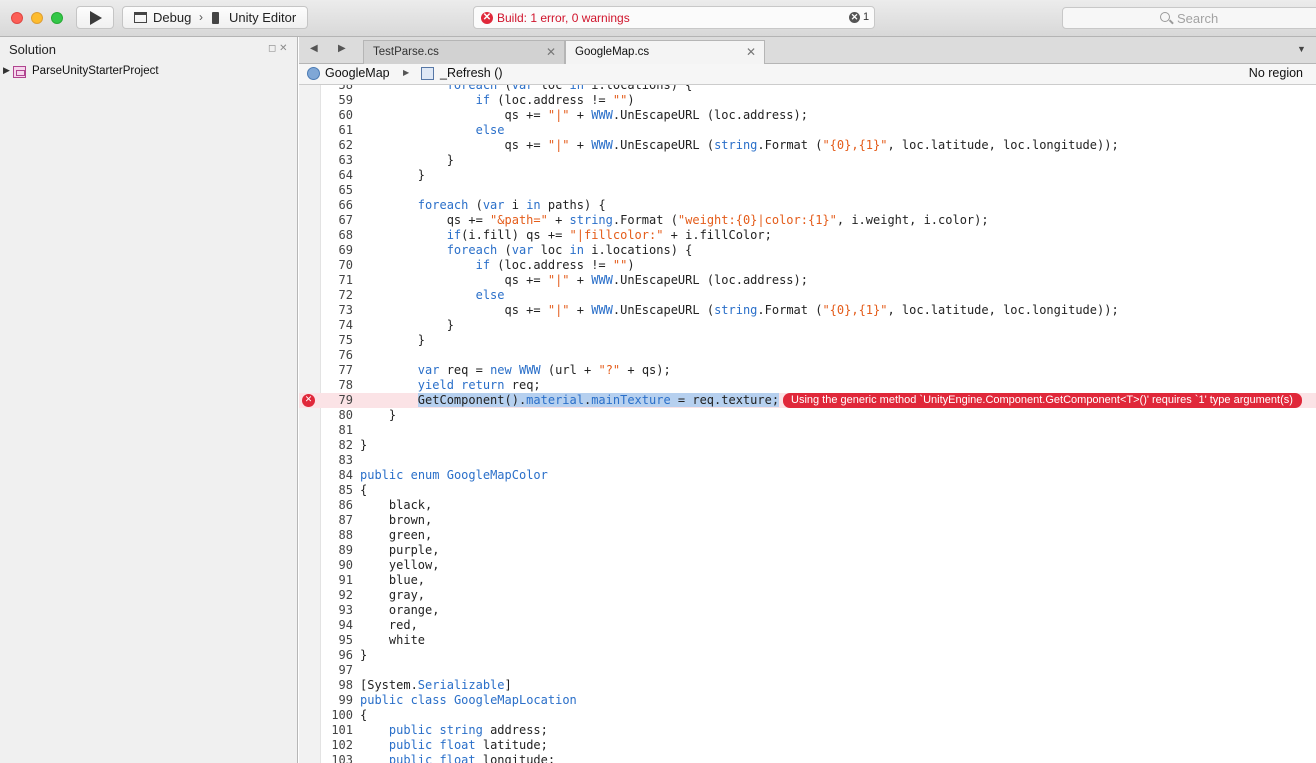 The height and width of the screenshot is (763, 1316). I want to click on line-code: foreach (var i in paths) {, so click(511, 205).